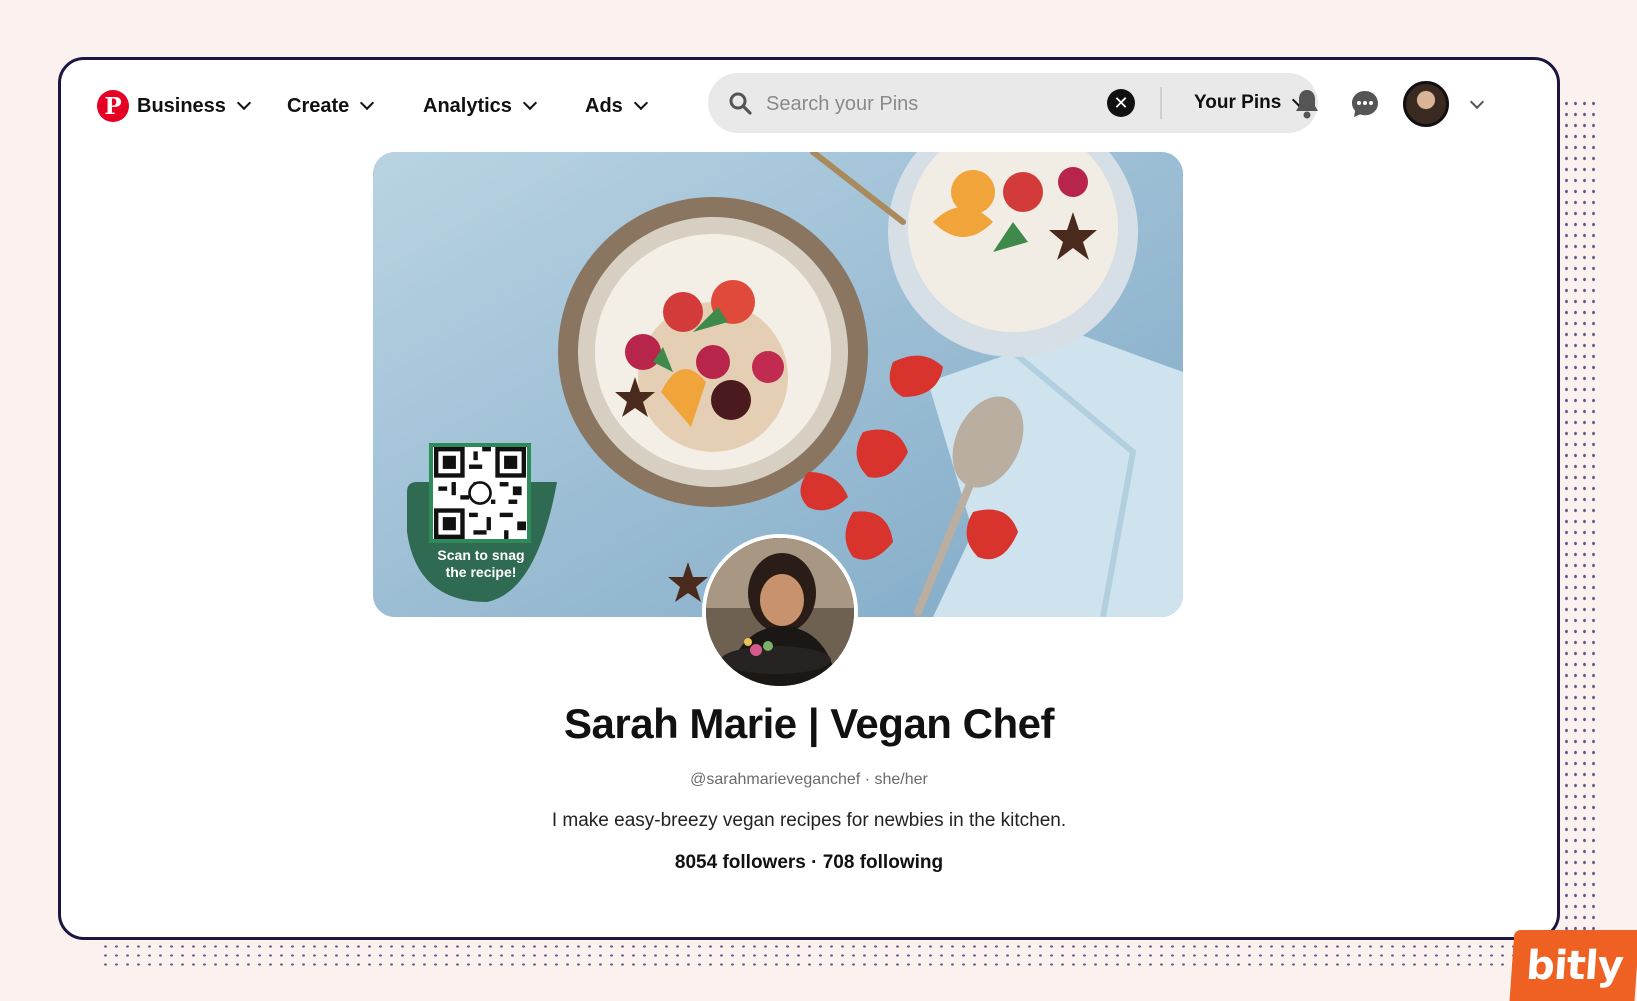 Image resolution: width=1637 pixels, height=1001 pixels. I want to click on top-navigation: P Business Create Analytics Ads ✕, so click(809, 105).